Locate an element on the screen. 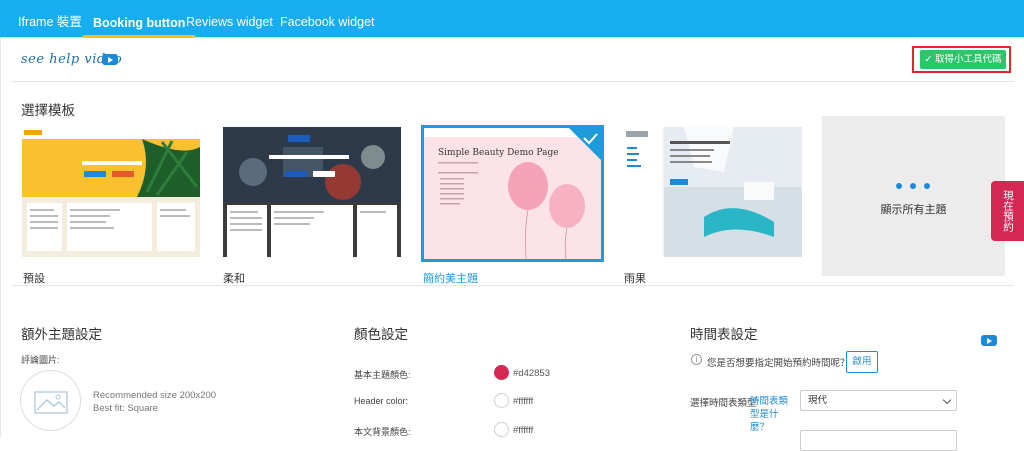 The height and width of the screenshot is (451, 1024). recommended-size-hint: Recommended size 200x200 is located at coordinates (155, 395).